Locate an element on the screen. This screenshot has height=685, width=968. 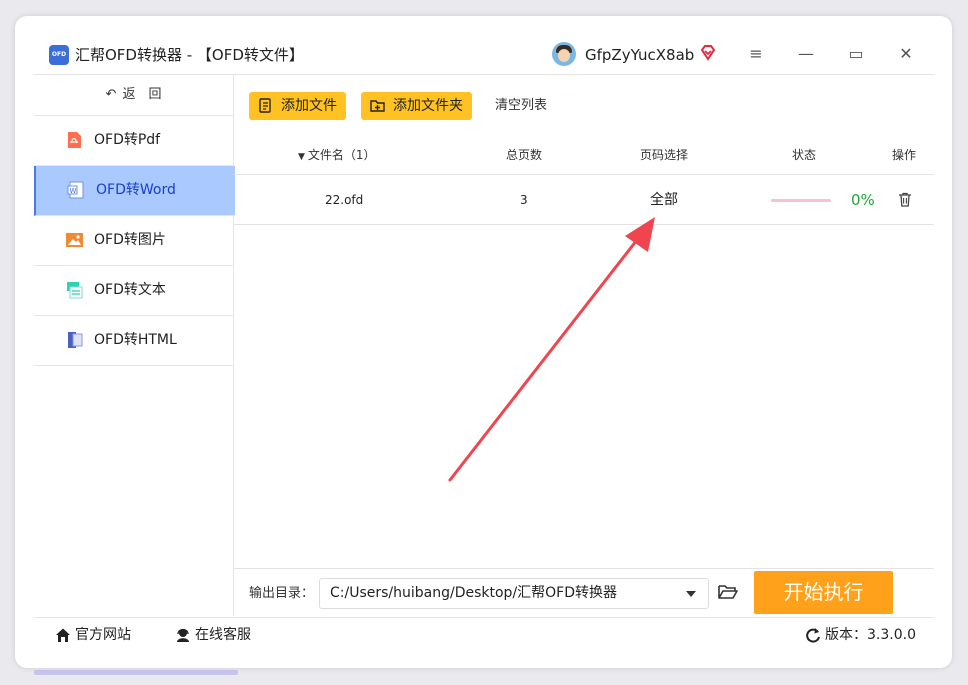
sidebar-item-label: OFD转Word is located at coordinates (136, 190).